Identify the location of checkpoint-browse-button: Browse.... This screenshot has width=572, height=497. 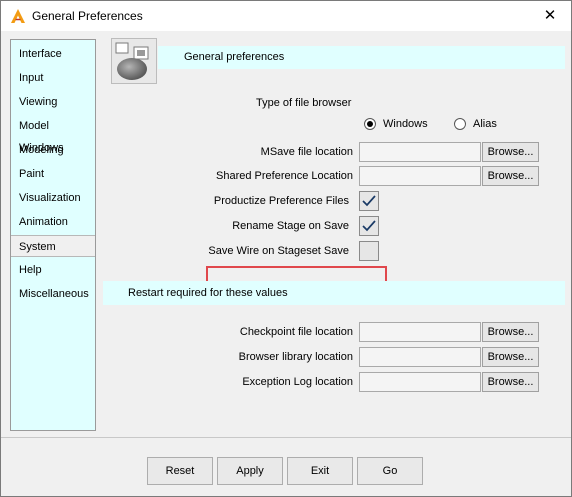
(510, 332).